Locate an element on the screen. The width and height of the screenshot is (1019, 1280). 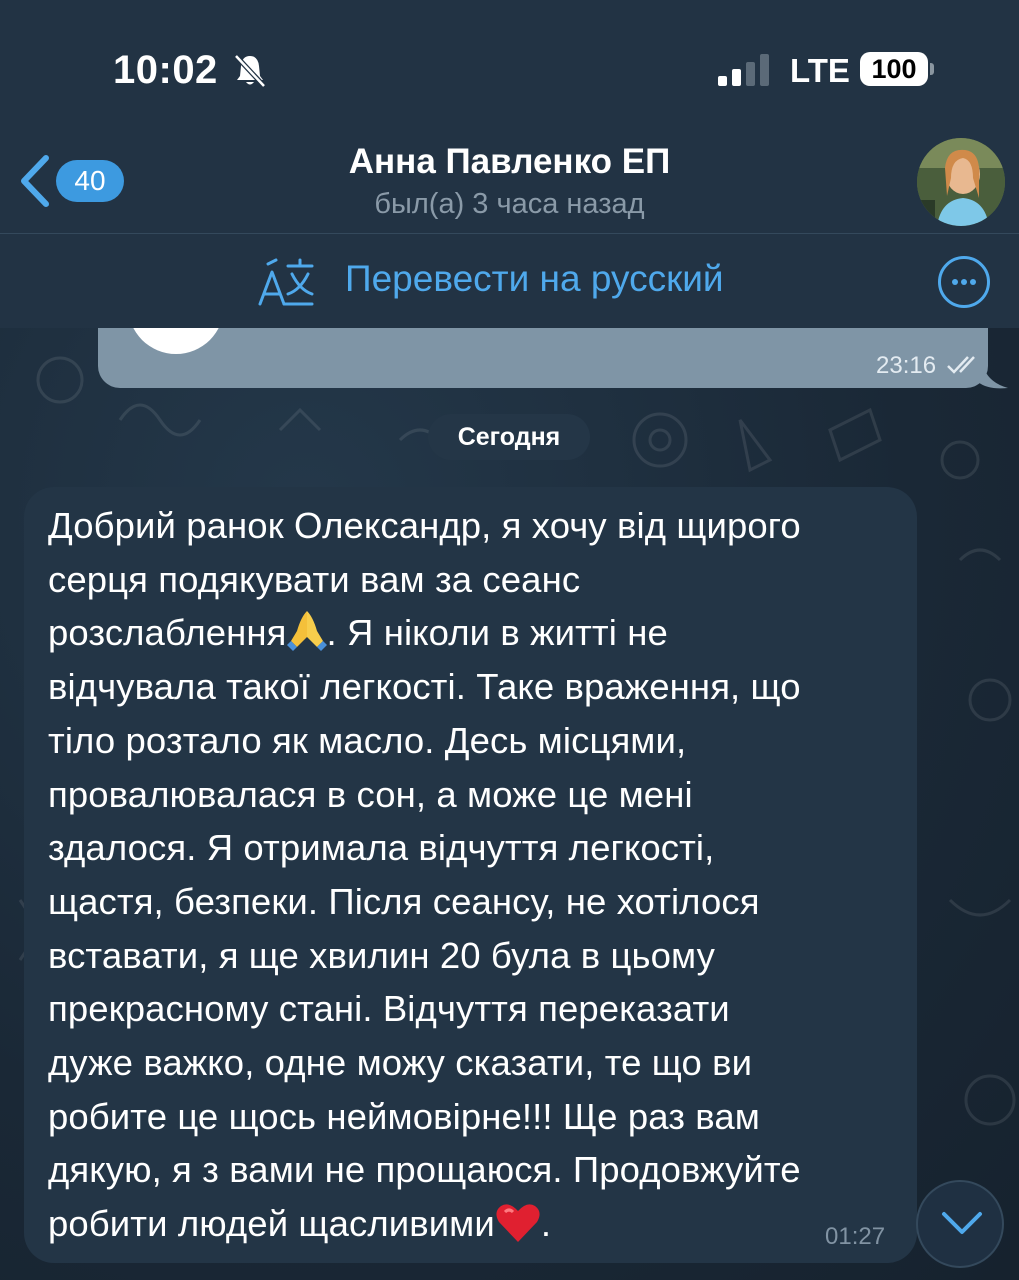
scroll-to-bottom-button is located at coordinates (960, 1224).